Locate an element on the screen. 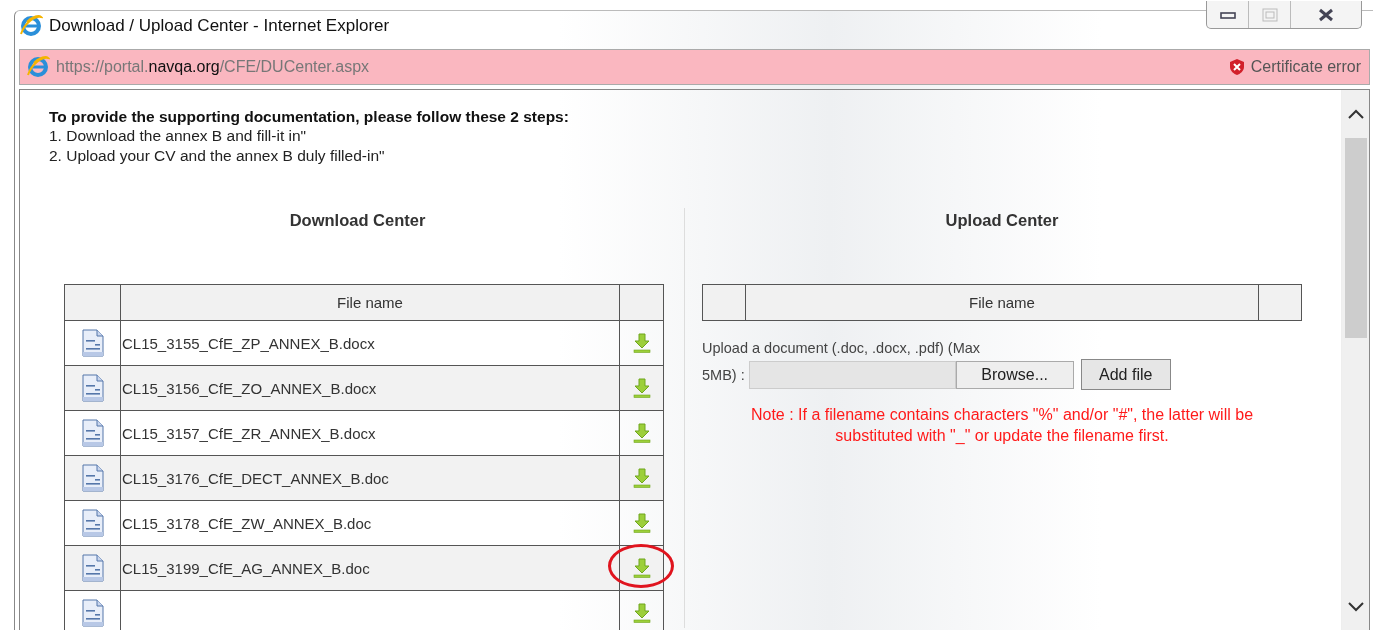  add-file-button: Add file is located at coordinates (1125, 374).